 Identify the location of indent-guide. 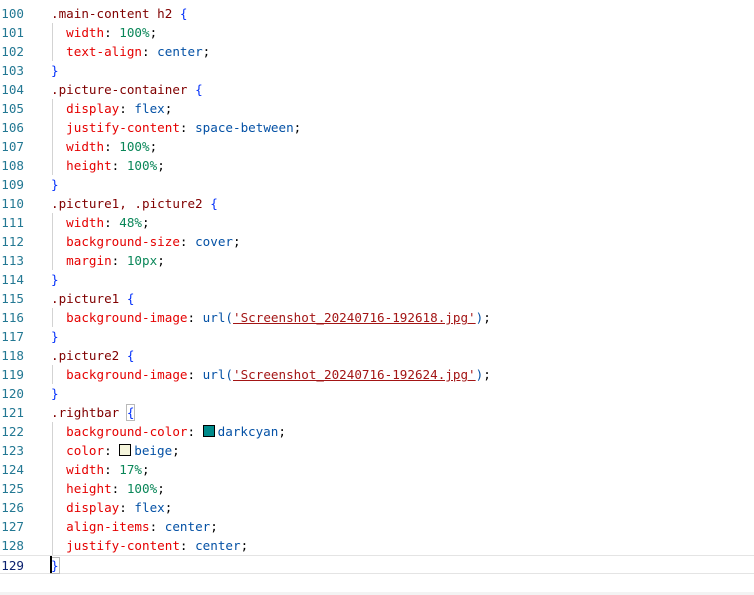
(52, 488).